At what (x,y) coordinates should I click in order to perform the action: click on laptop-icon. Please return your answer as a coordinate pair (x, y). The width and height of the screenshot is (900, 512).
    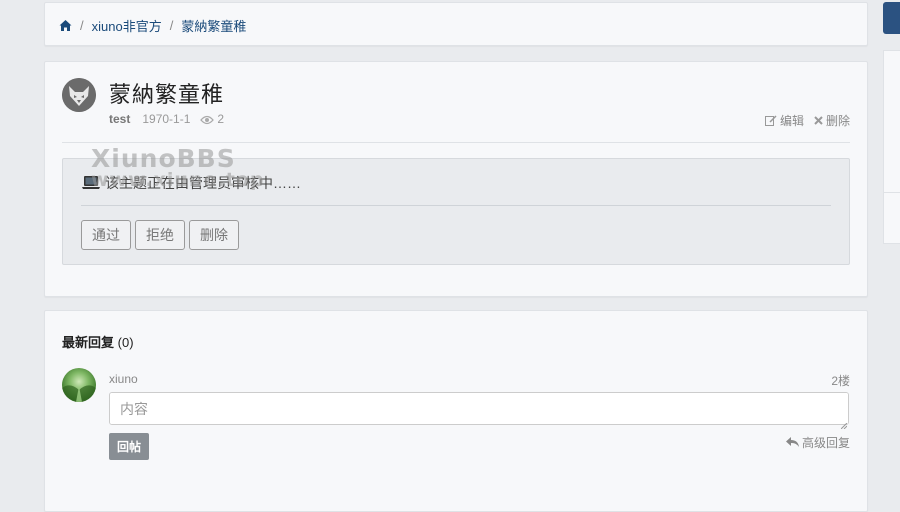
    Looking at the image, I should click on (91, 183).